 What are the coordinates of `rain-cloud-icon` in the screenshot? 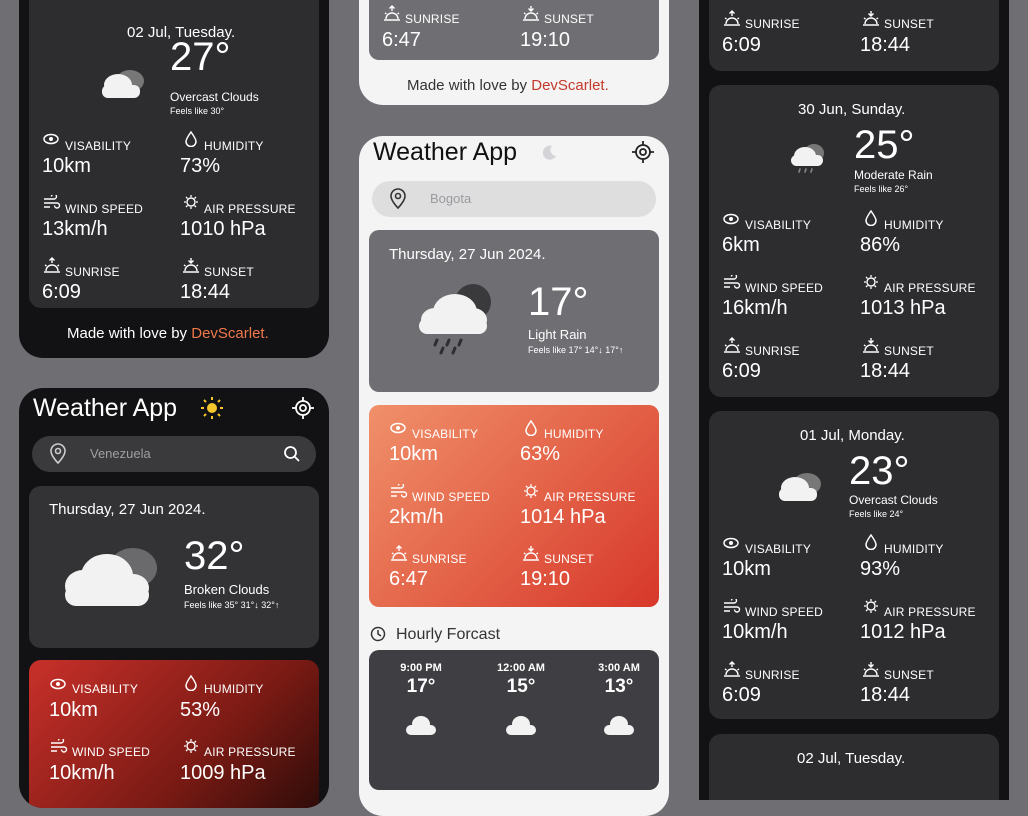 It's located at (807, 158).